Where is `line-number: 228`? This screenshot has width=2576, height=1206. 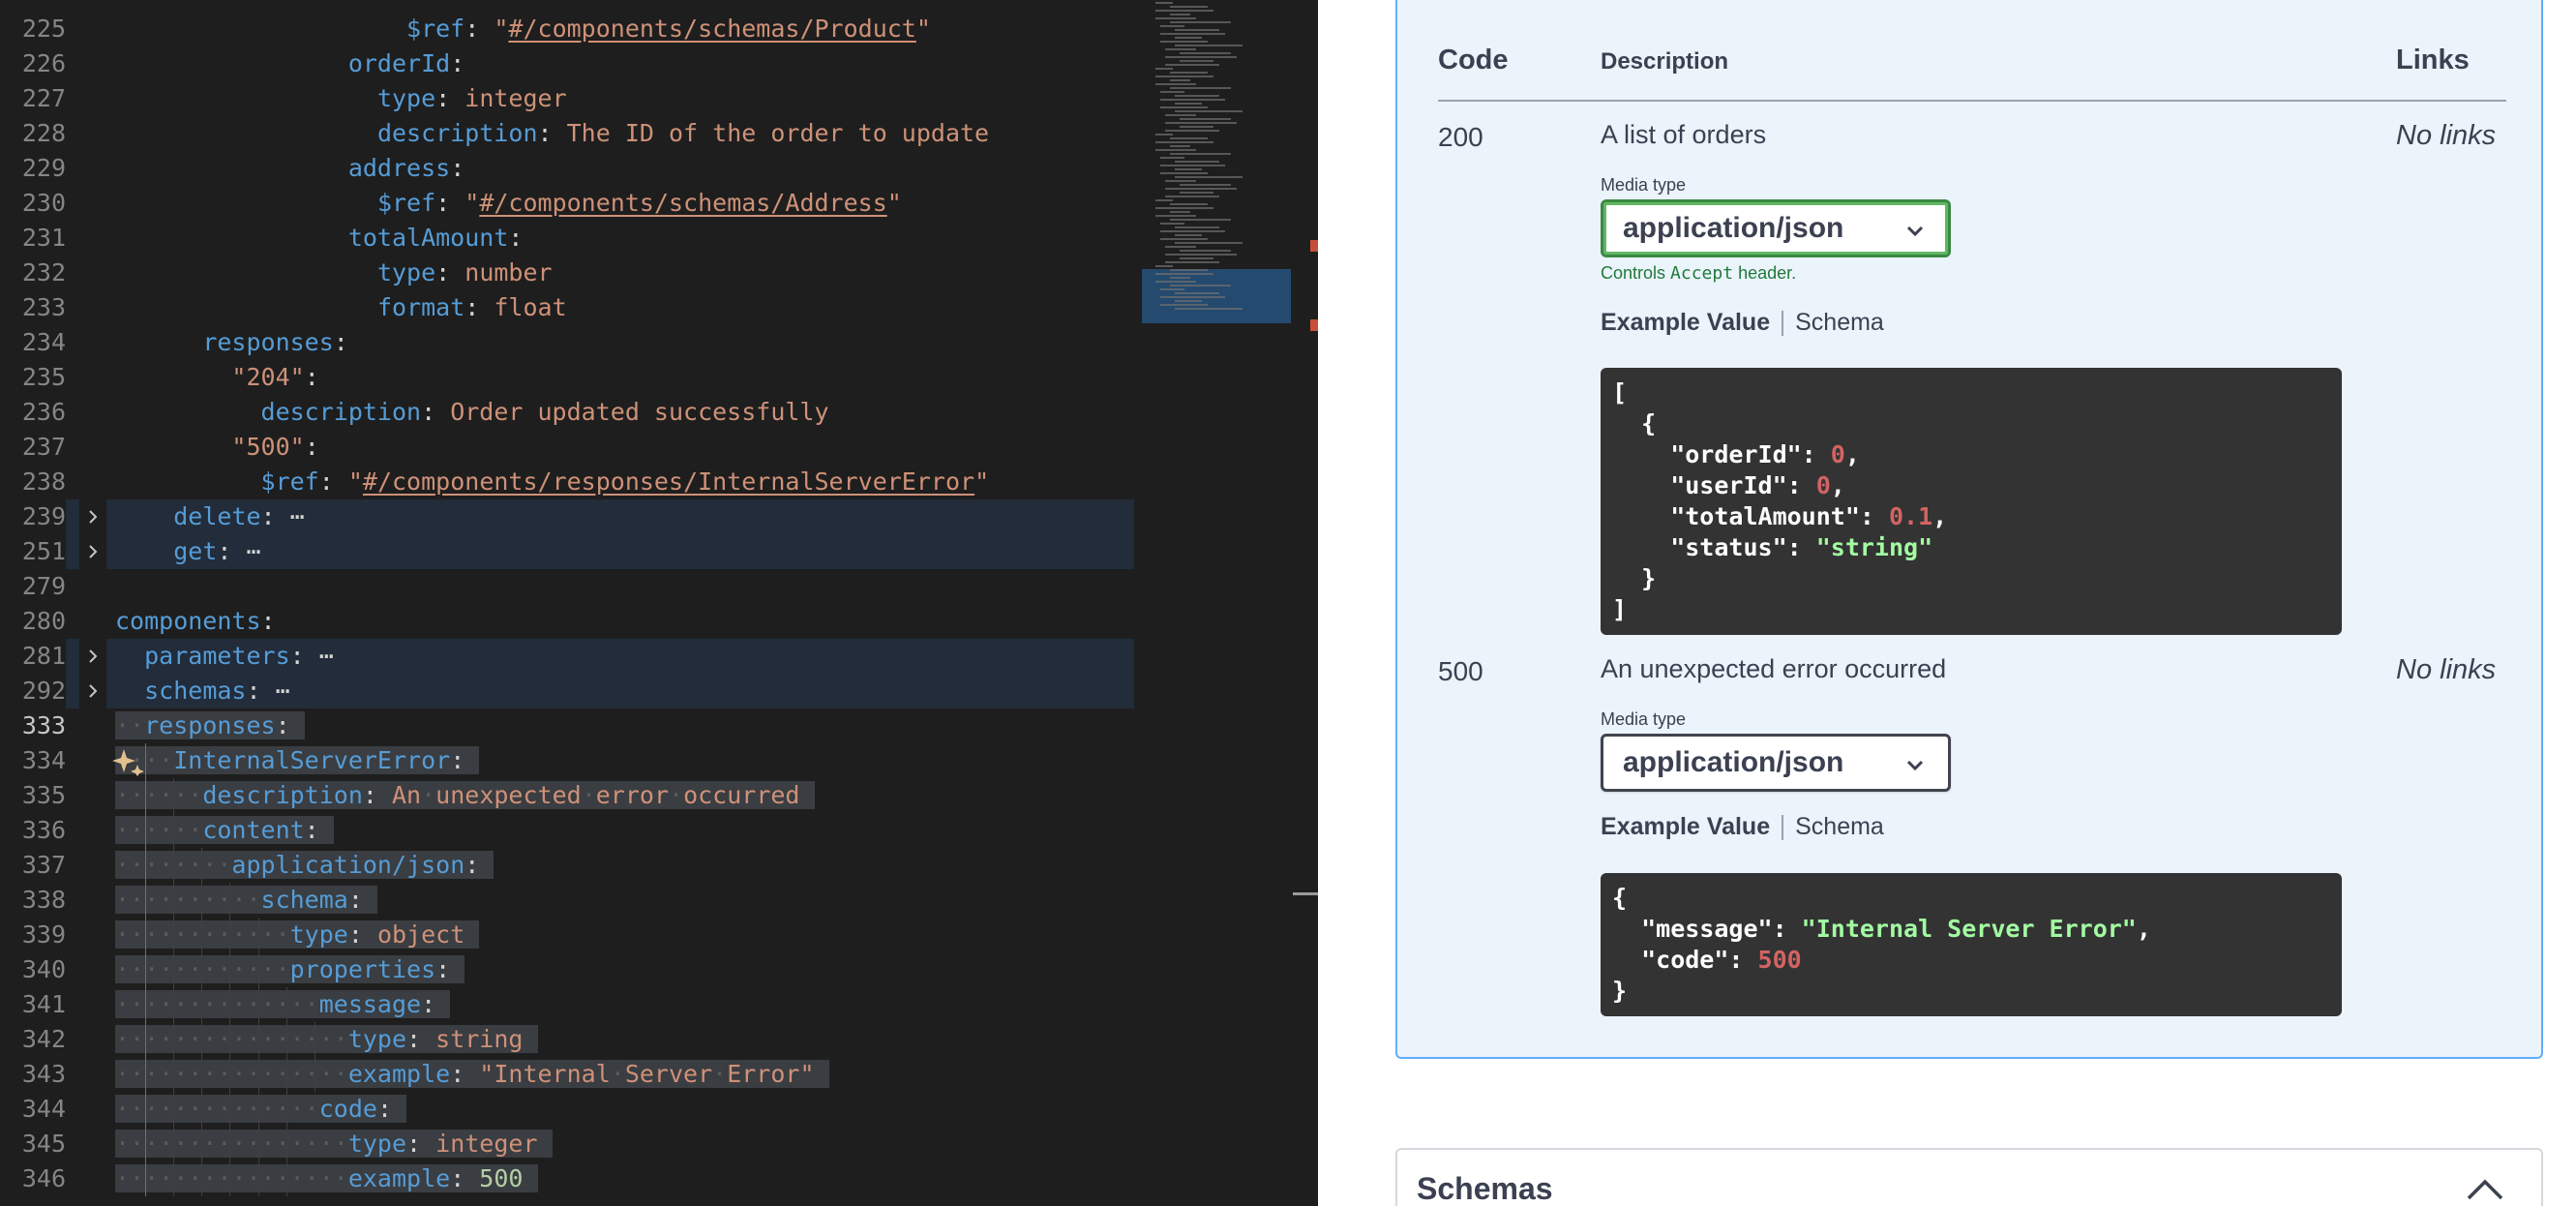
line-number: 228 is located at coordinates (43, 133).